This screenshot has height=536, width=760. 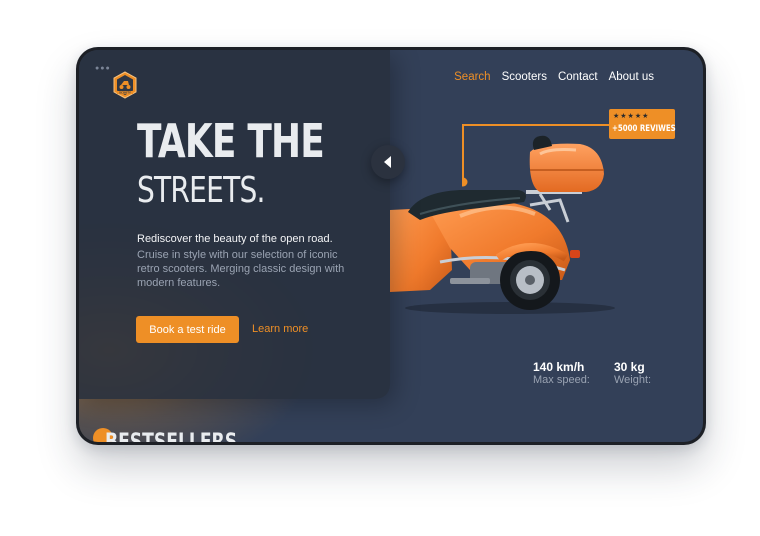 What do you see at coordinates (472, 77) in the screenshot?
I see `nav-search: Search` at bounding box center [472, 77].